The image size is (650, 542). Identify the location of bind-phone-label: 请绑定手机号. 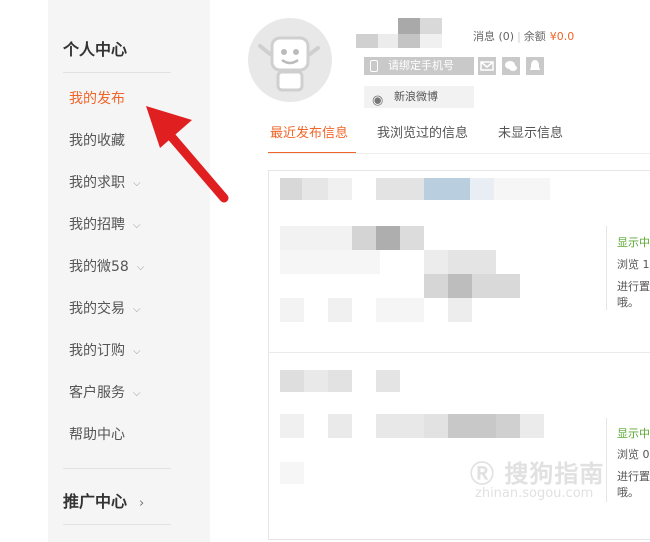
(421, 65).